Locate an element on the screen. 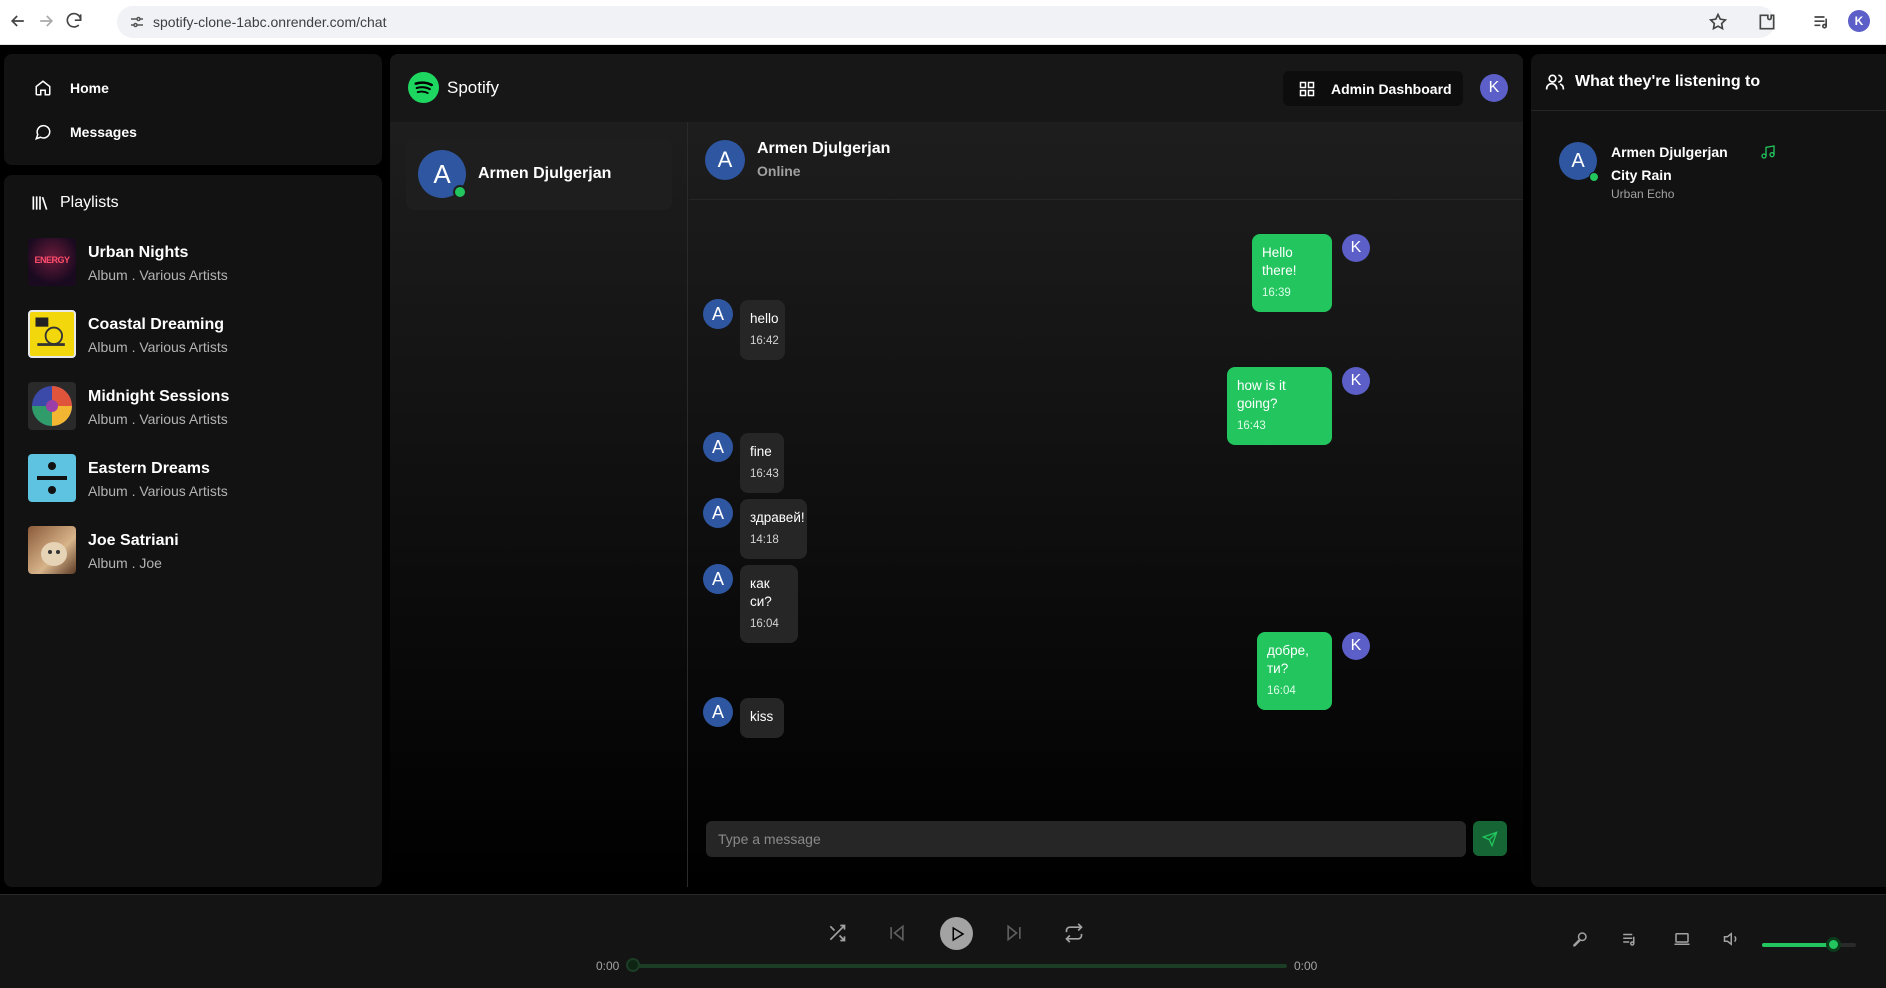  nav-home-label: Home is located at coordinates (89, 88).